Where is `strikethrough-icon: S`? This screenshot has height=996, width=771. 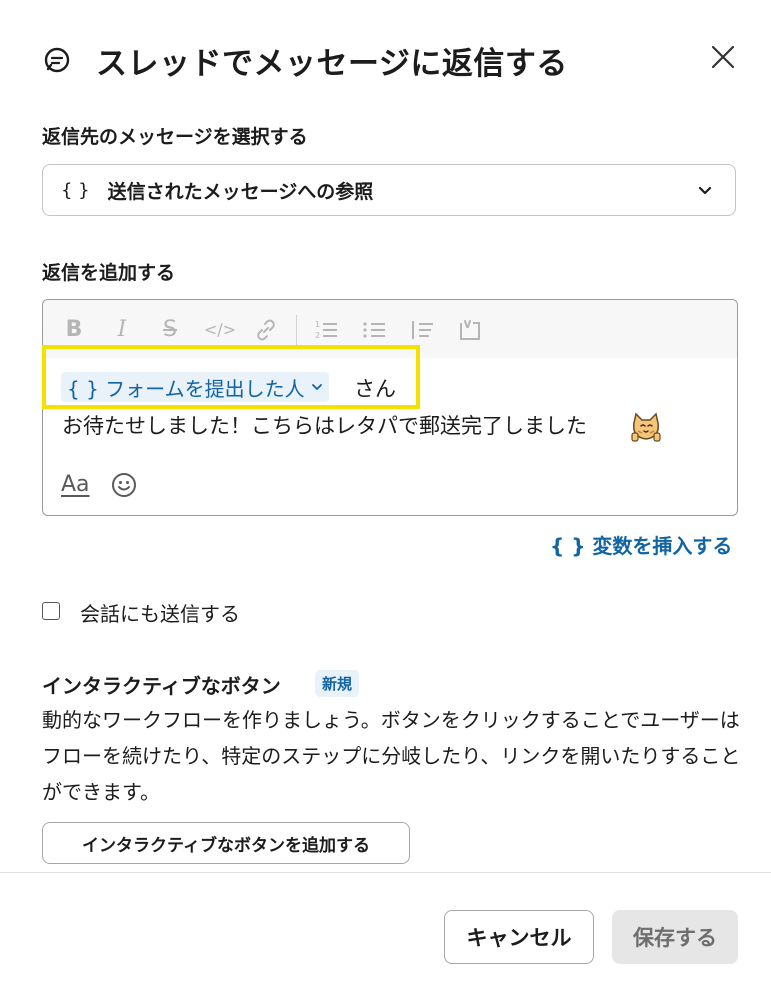
strikethrough-icon: S is located at coordinates (170, 330).